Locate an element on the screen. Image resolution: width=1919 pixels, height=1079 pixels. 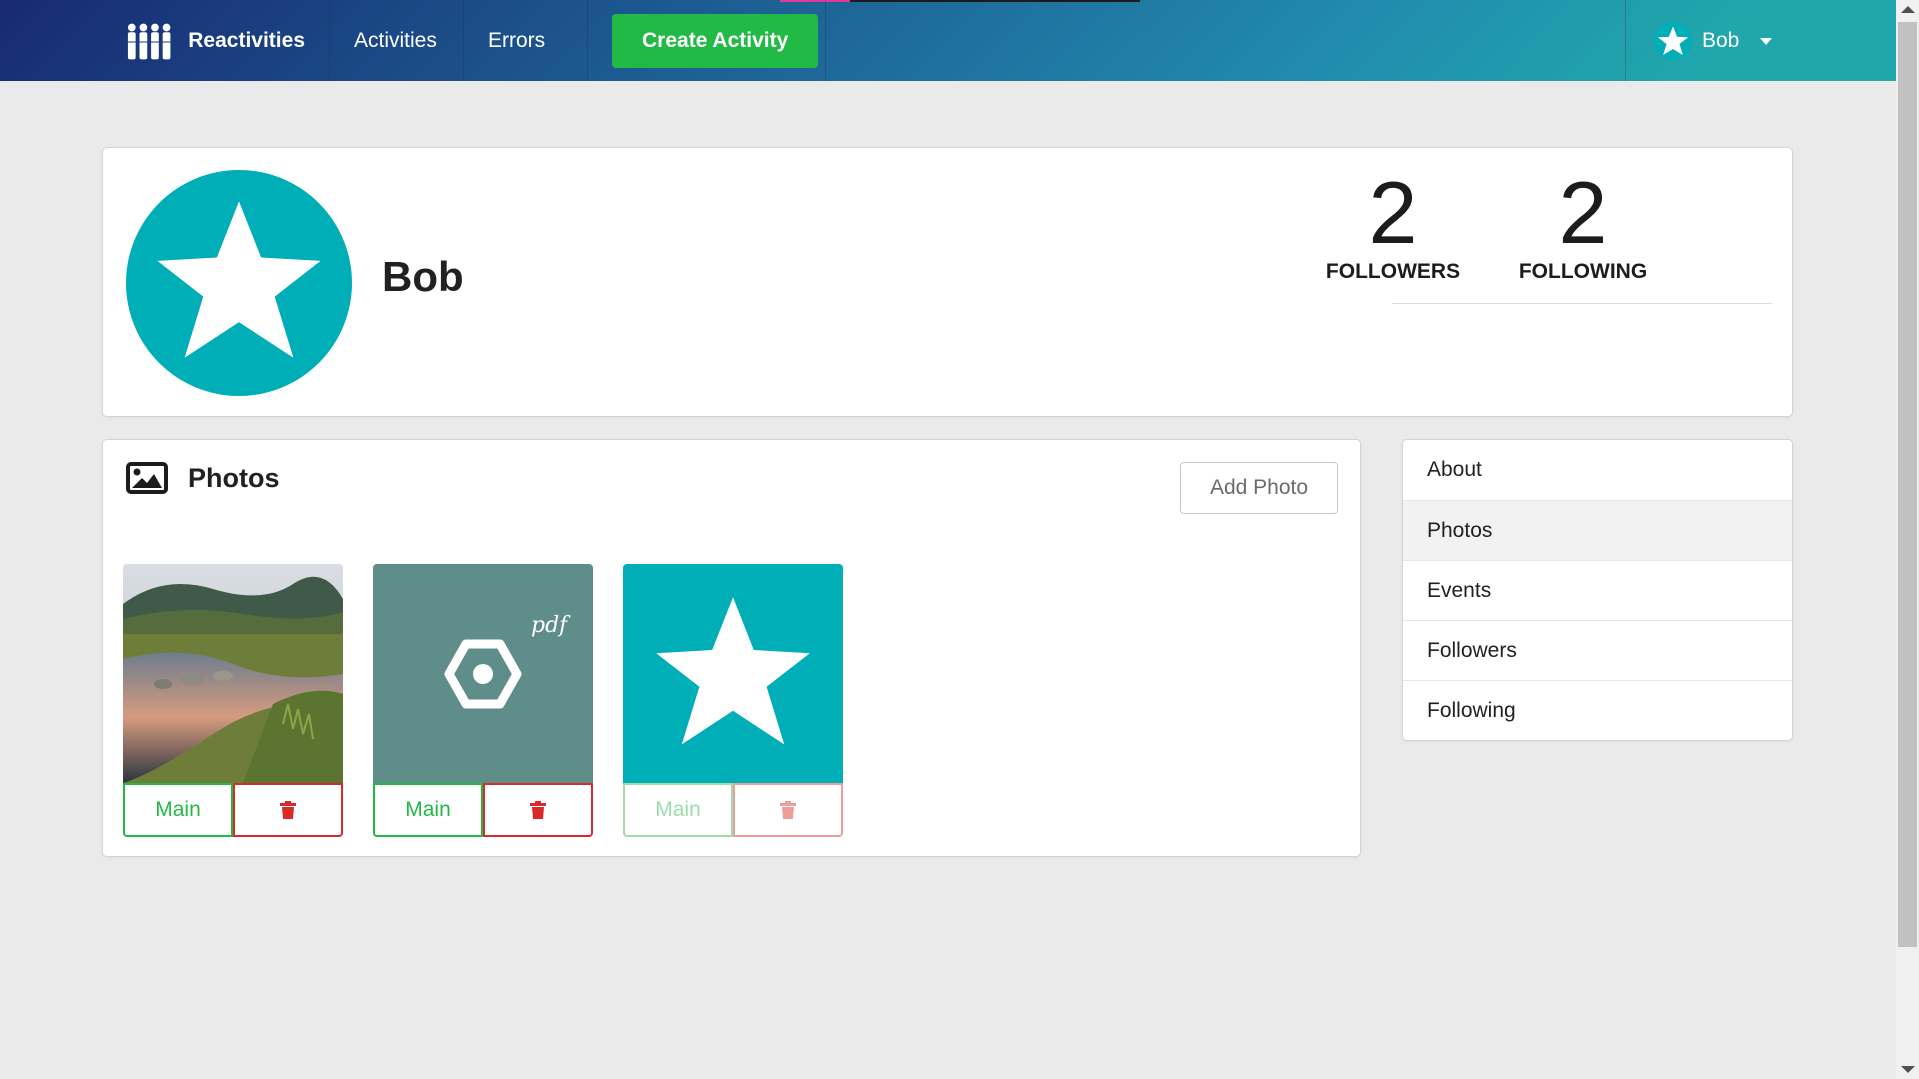
brand-link: Reactivities is located at coordinates (216, 40).